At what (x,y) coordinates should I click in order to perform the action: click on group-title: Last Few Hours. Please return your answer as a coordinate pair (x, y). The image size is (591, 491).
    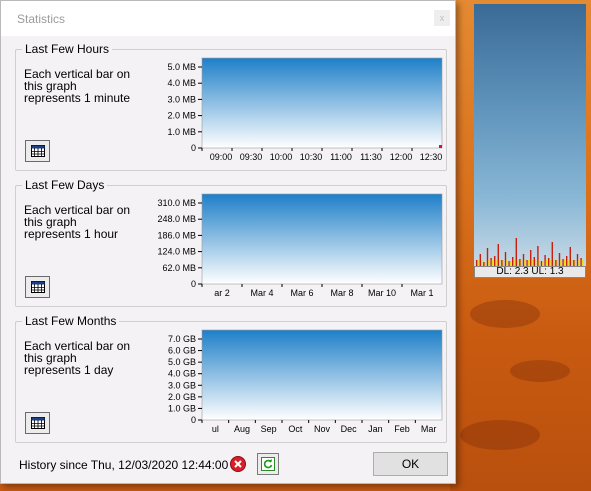
    Looking at the image, I should click on (67, 49).